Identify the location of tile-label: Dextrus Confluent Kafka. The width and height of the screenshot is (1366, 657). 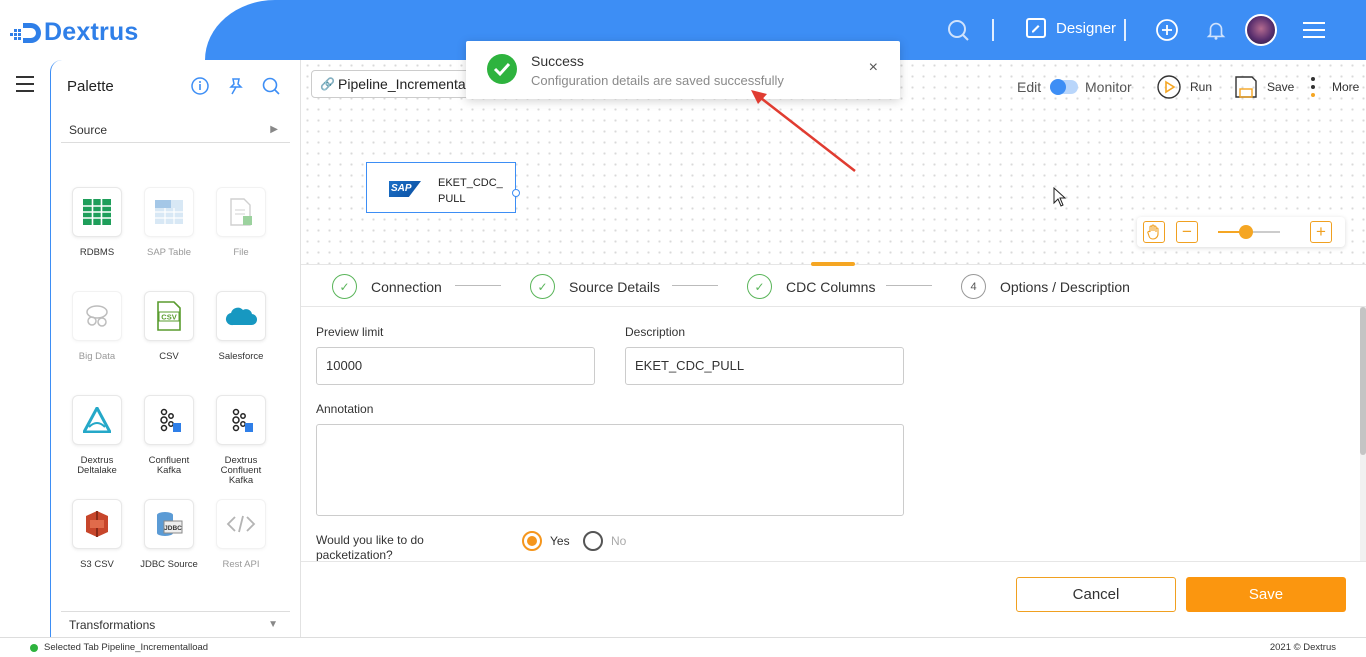
(241, 470).